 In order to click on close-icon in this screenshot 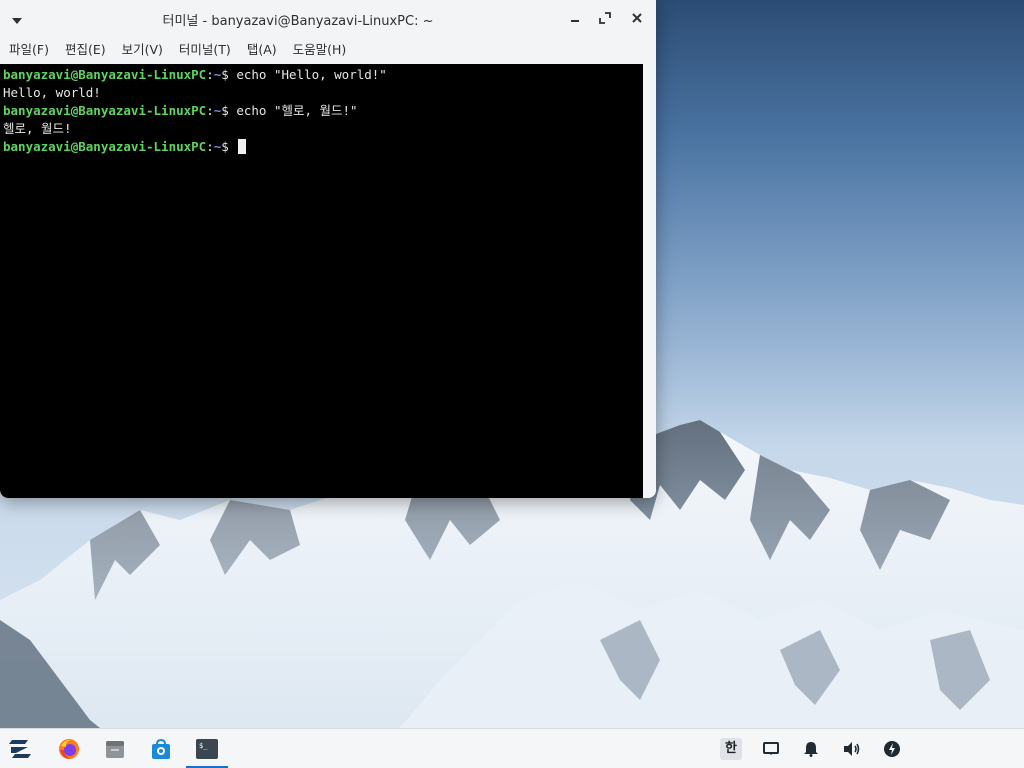, I will do `click(637, 18)`.